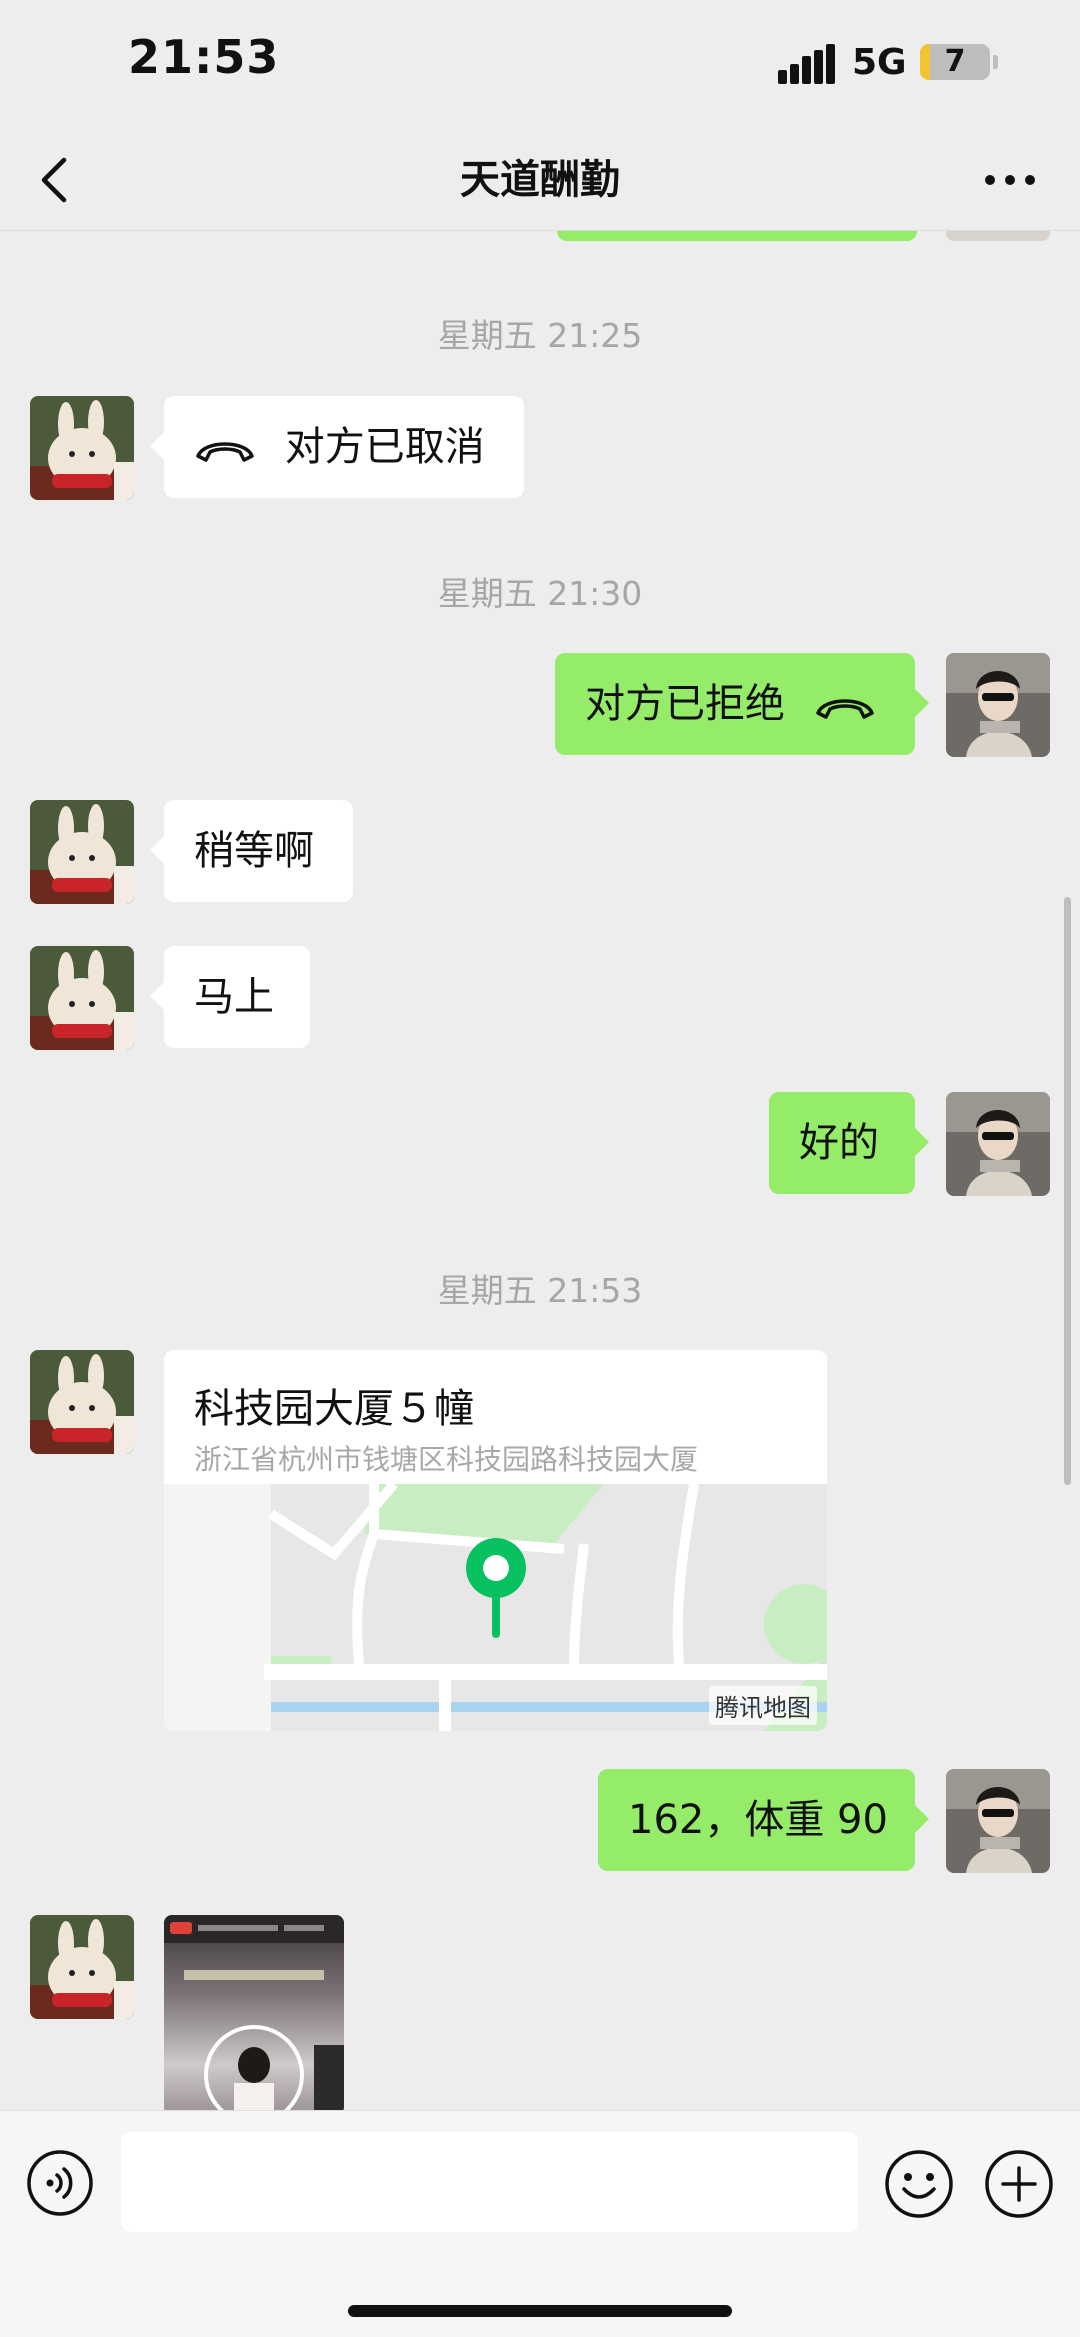 The height and width of the screenshot is (2337, 1080). I want to click on map-credit: 腾讯地图, so click(763, 1705).